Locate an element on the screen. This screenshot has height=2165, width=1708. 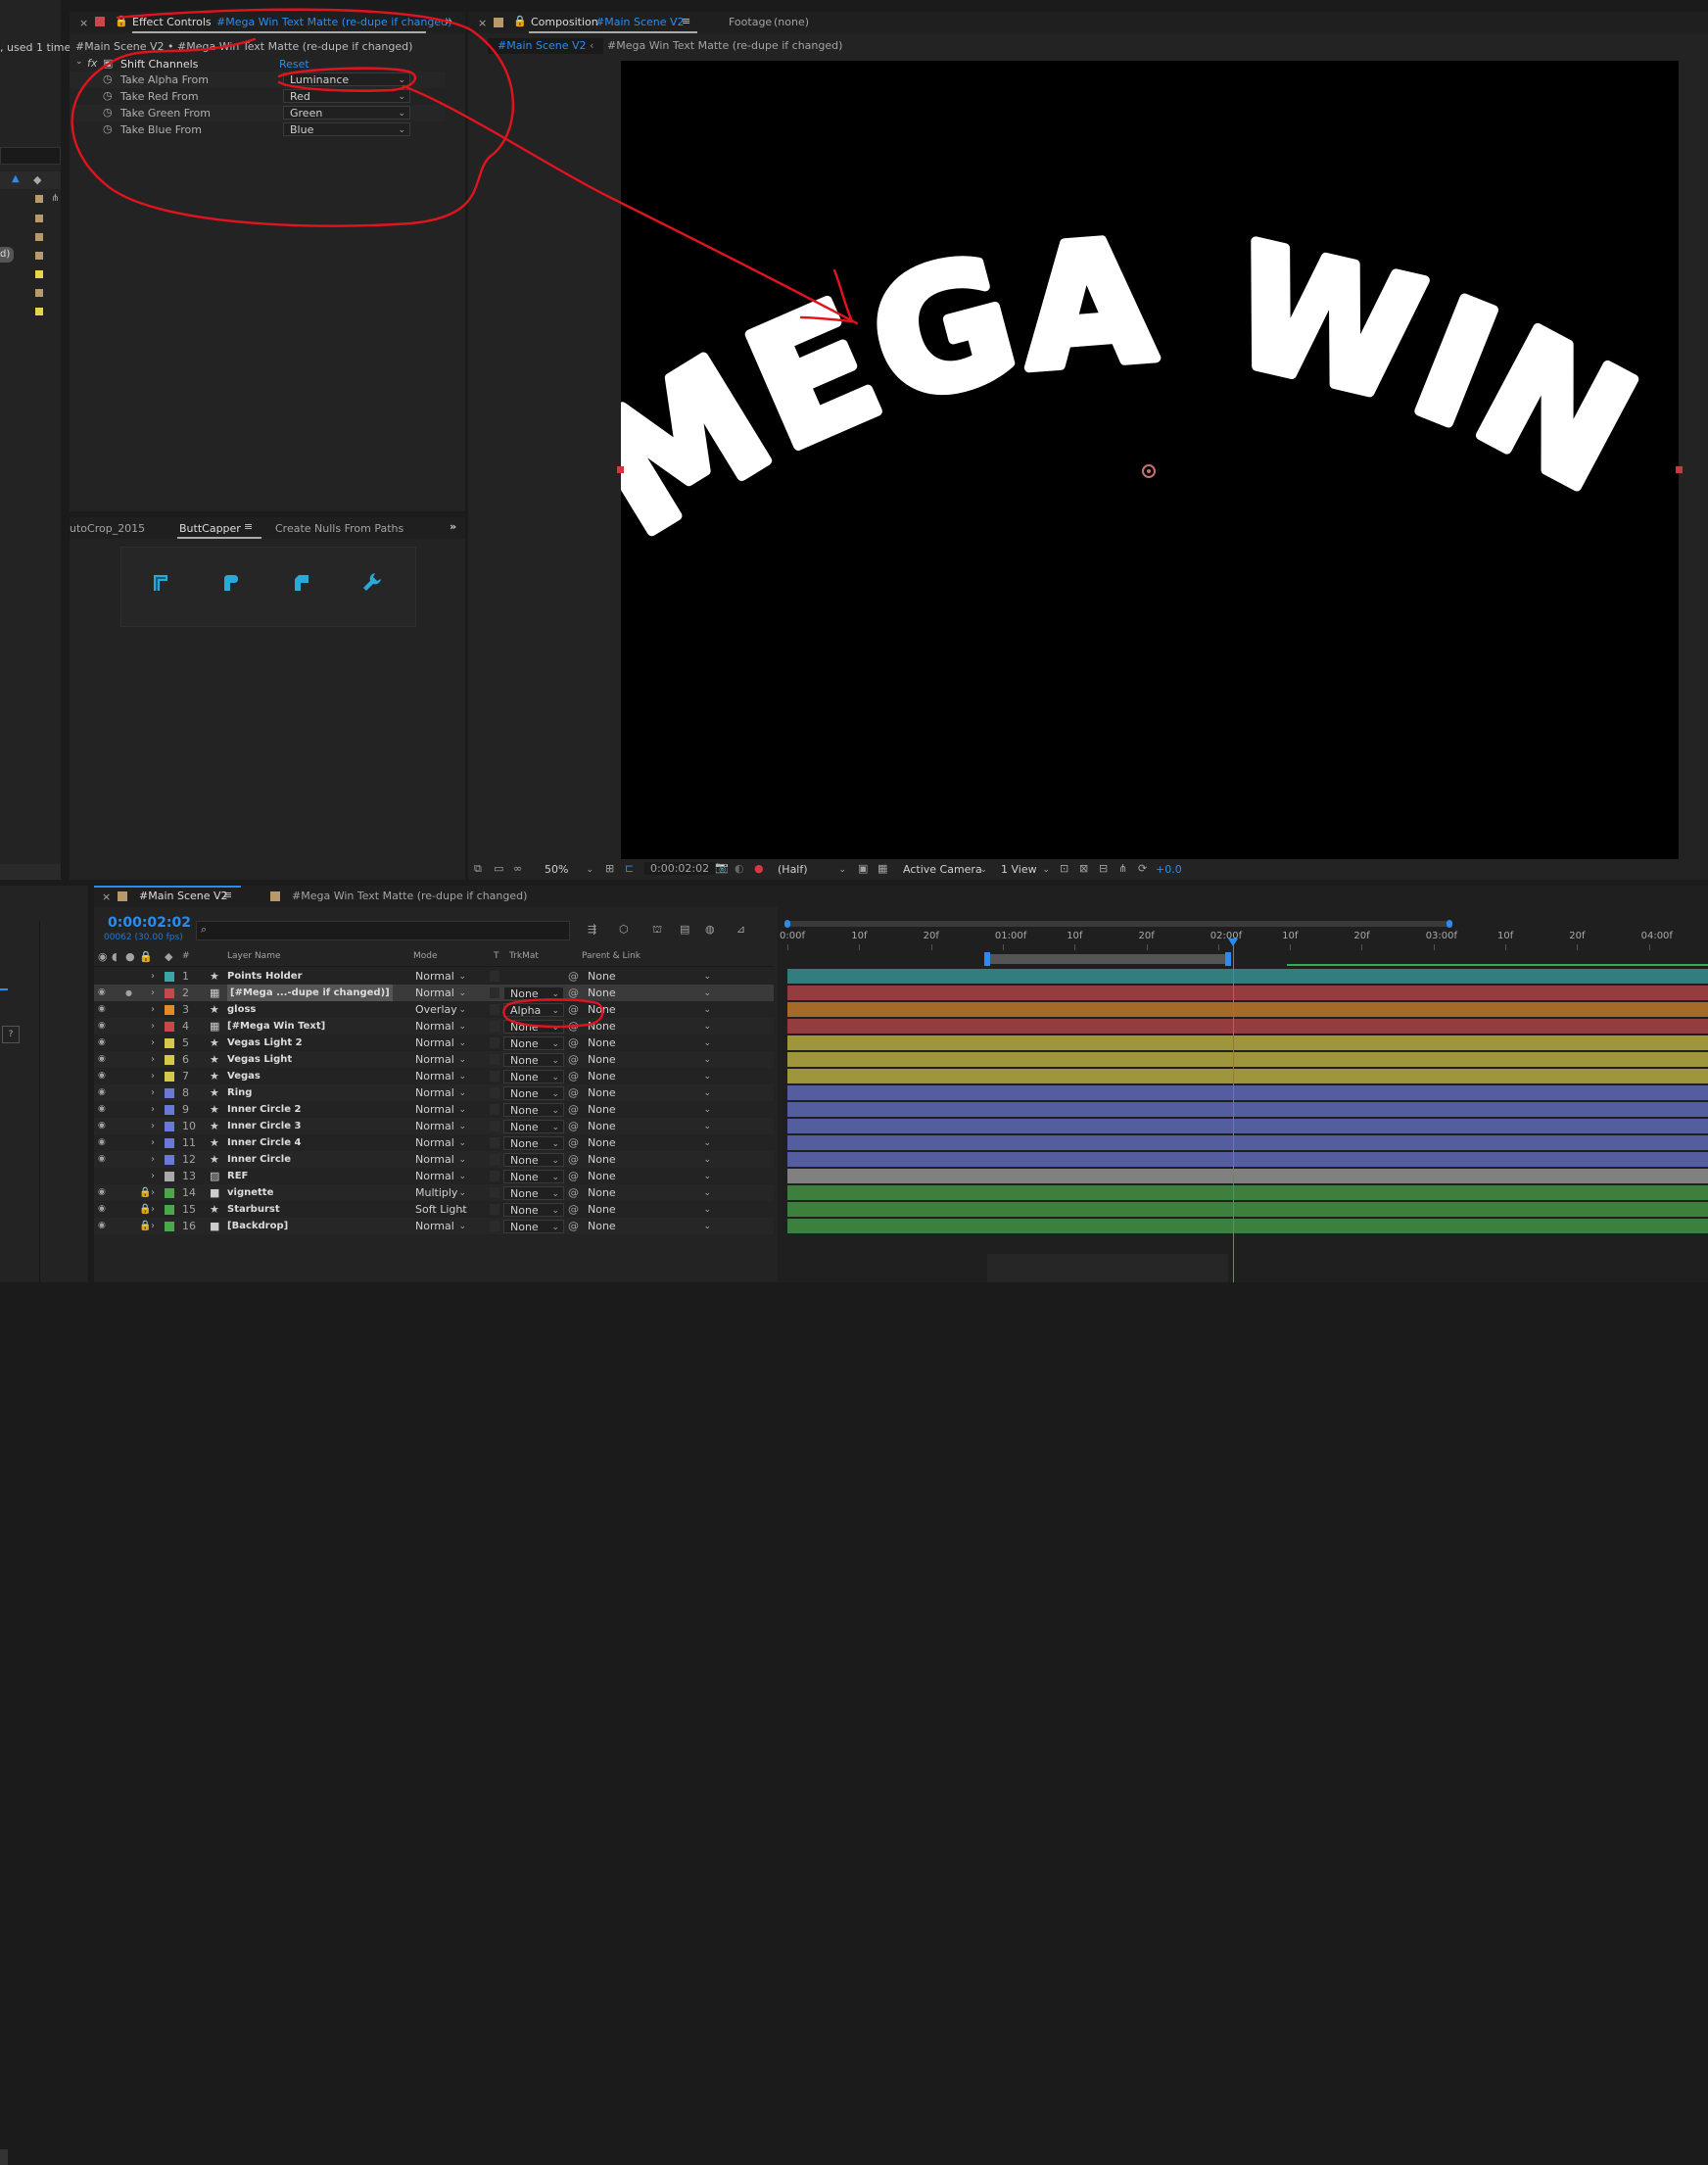
square-cap-icon is located at coordinates (301, 583).